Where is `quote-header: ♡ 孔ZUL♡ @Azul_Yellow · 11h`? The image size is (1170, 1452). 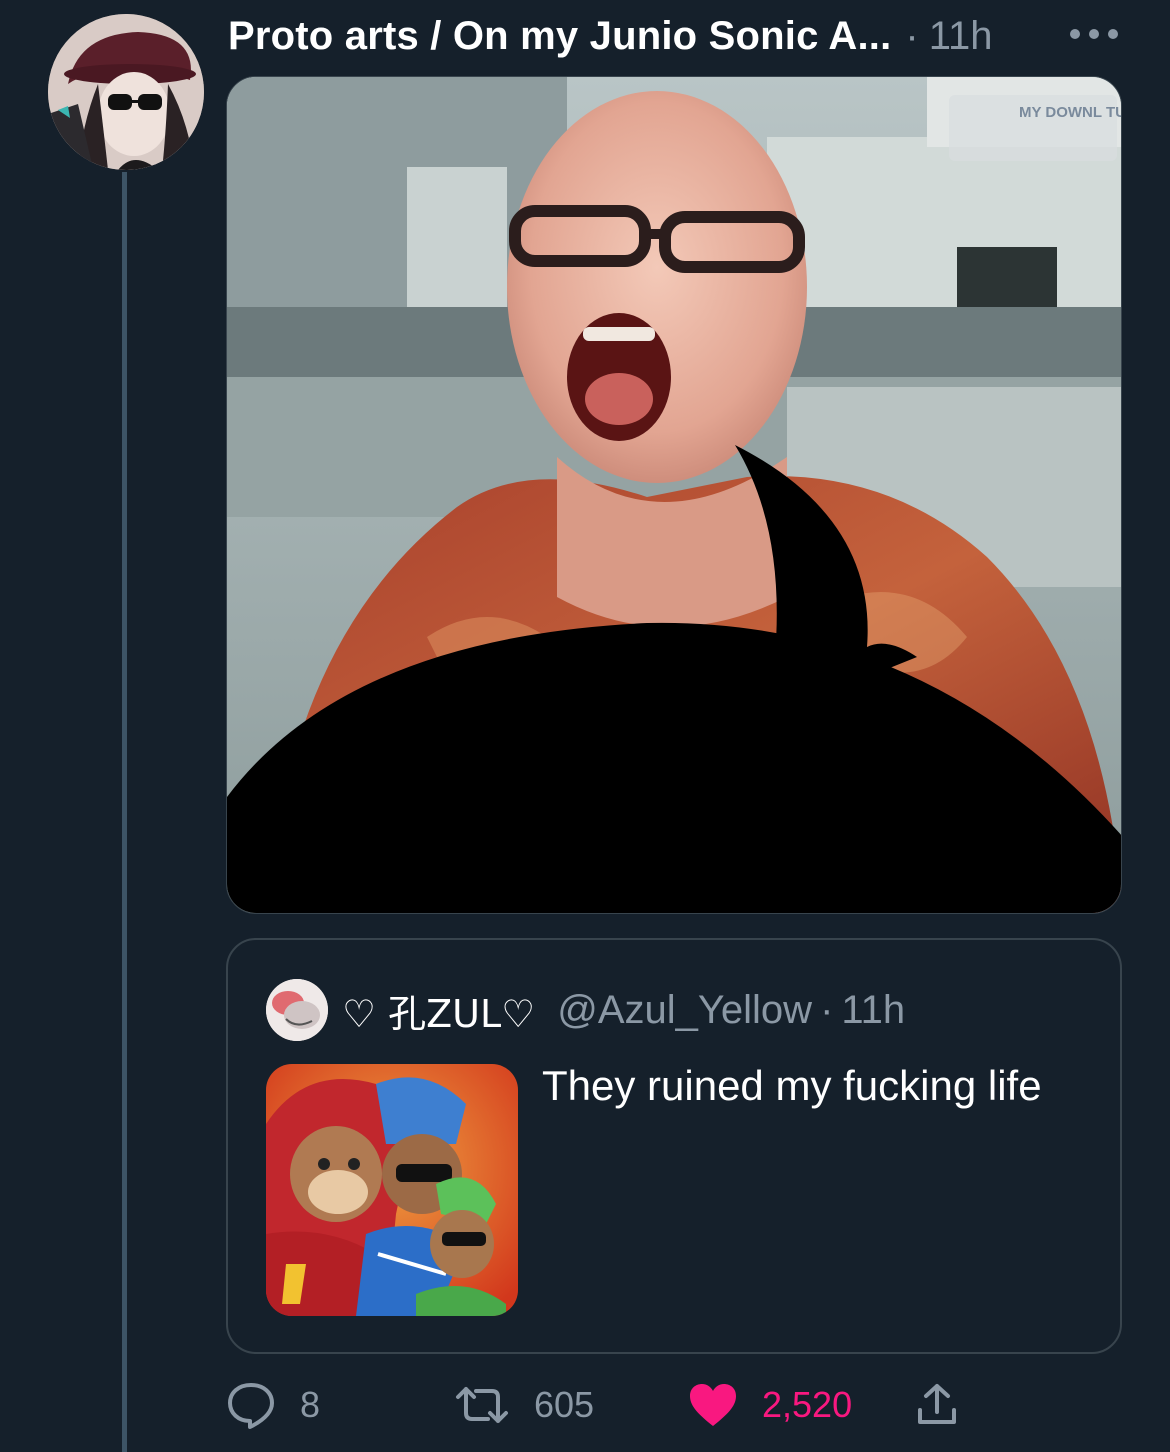 quote-header: ♡ 孔ZUL♡ @Azul_Yellow · 11h is located at coordinates (585, 1010).